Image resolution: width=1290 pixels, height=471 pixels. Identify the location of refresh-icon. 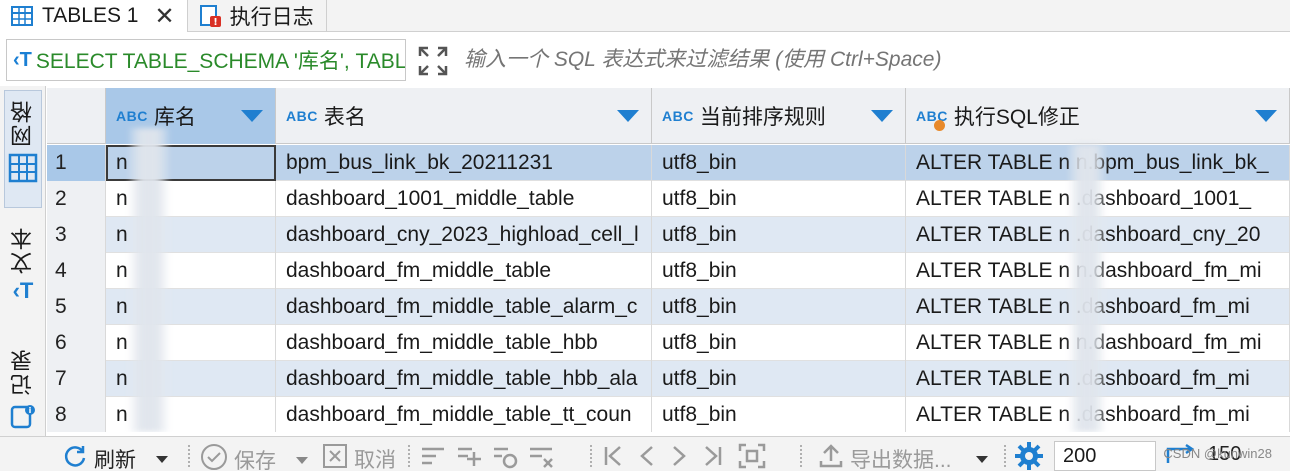
(75, 457).